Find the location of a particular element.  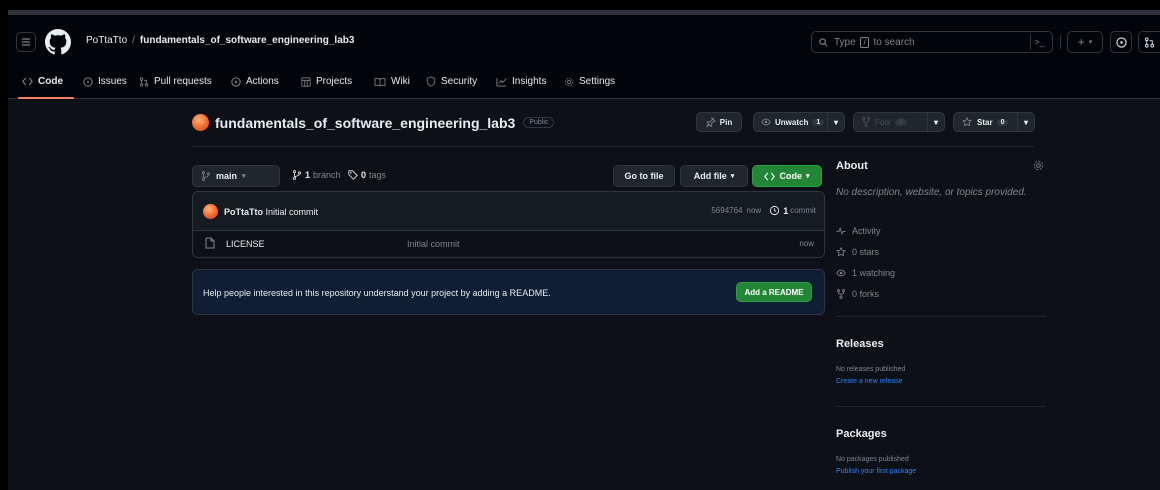

tags-count: 0 is located at coordinates (364, 175).